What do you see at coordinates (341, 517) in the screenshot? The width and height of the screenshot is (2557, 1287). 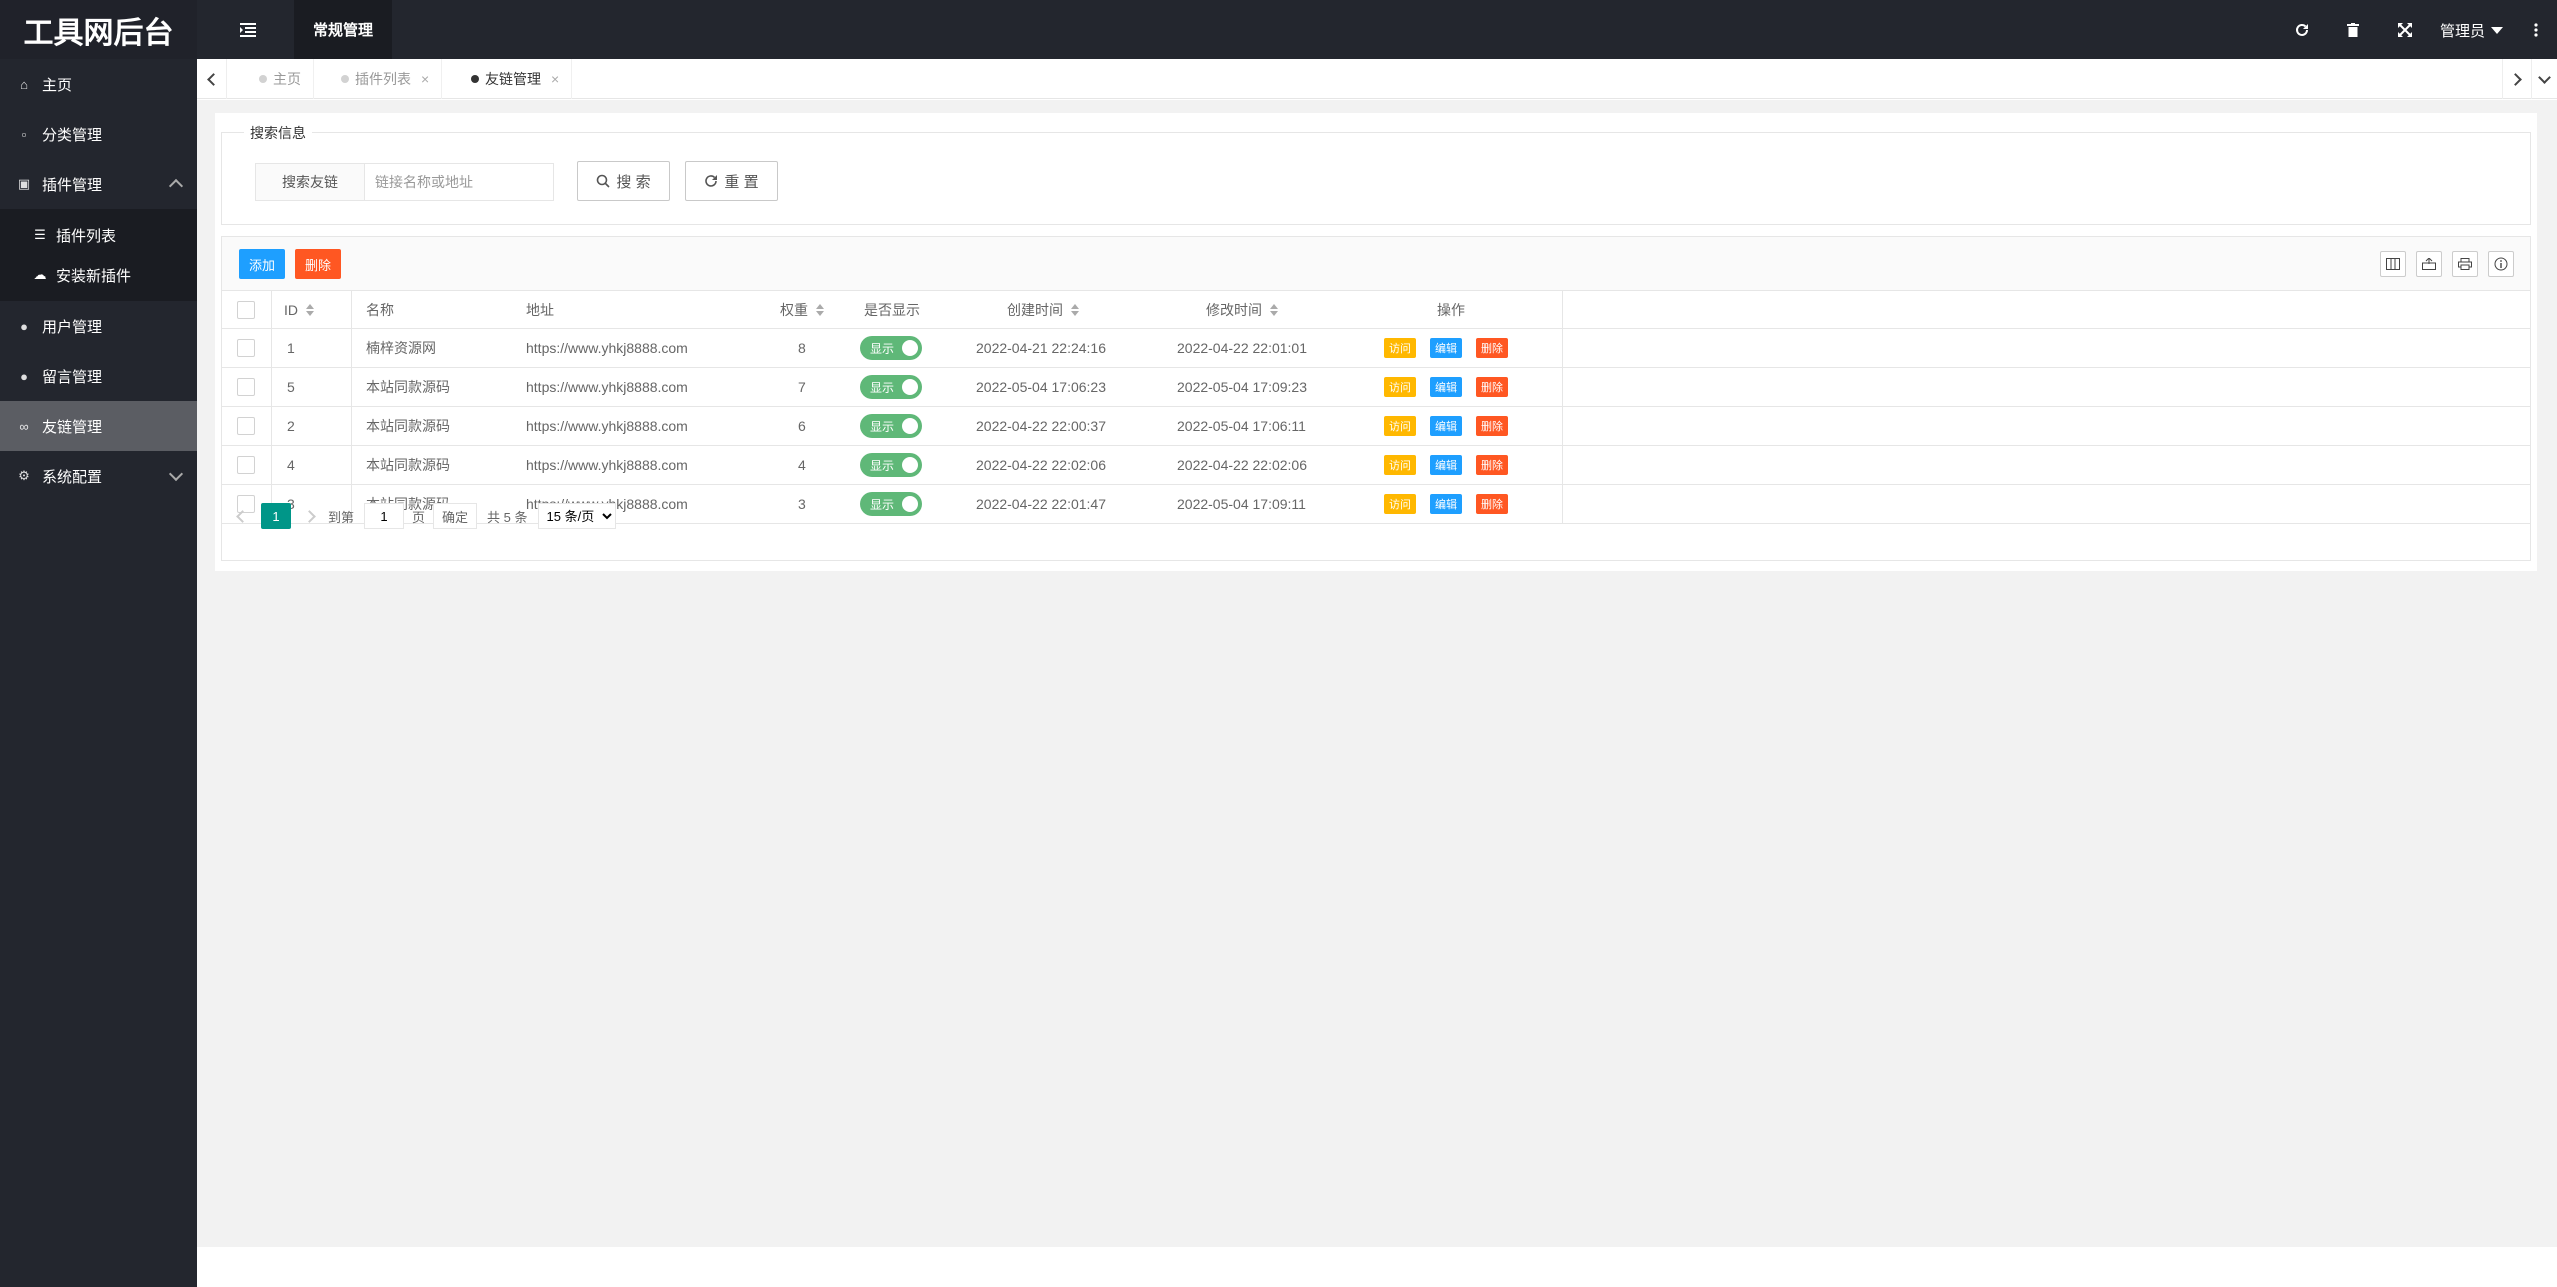 I see `goto-label: 到第` at bounding box center [341, 517].